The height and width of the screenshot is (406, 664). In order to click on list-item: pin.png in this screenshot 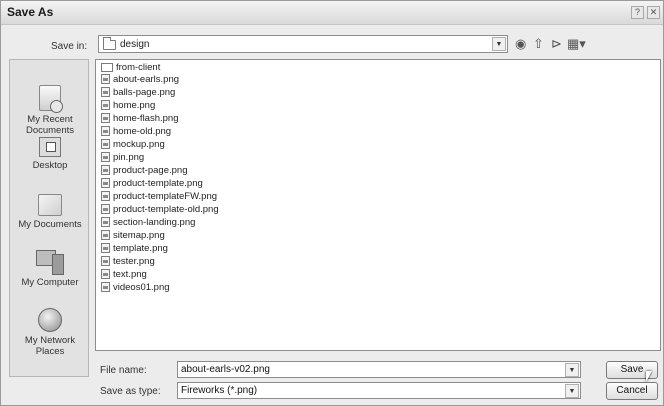, I will do `click(122, 158)`.